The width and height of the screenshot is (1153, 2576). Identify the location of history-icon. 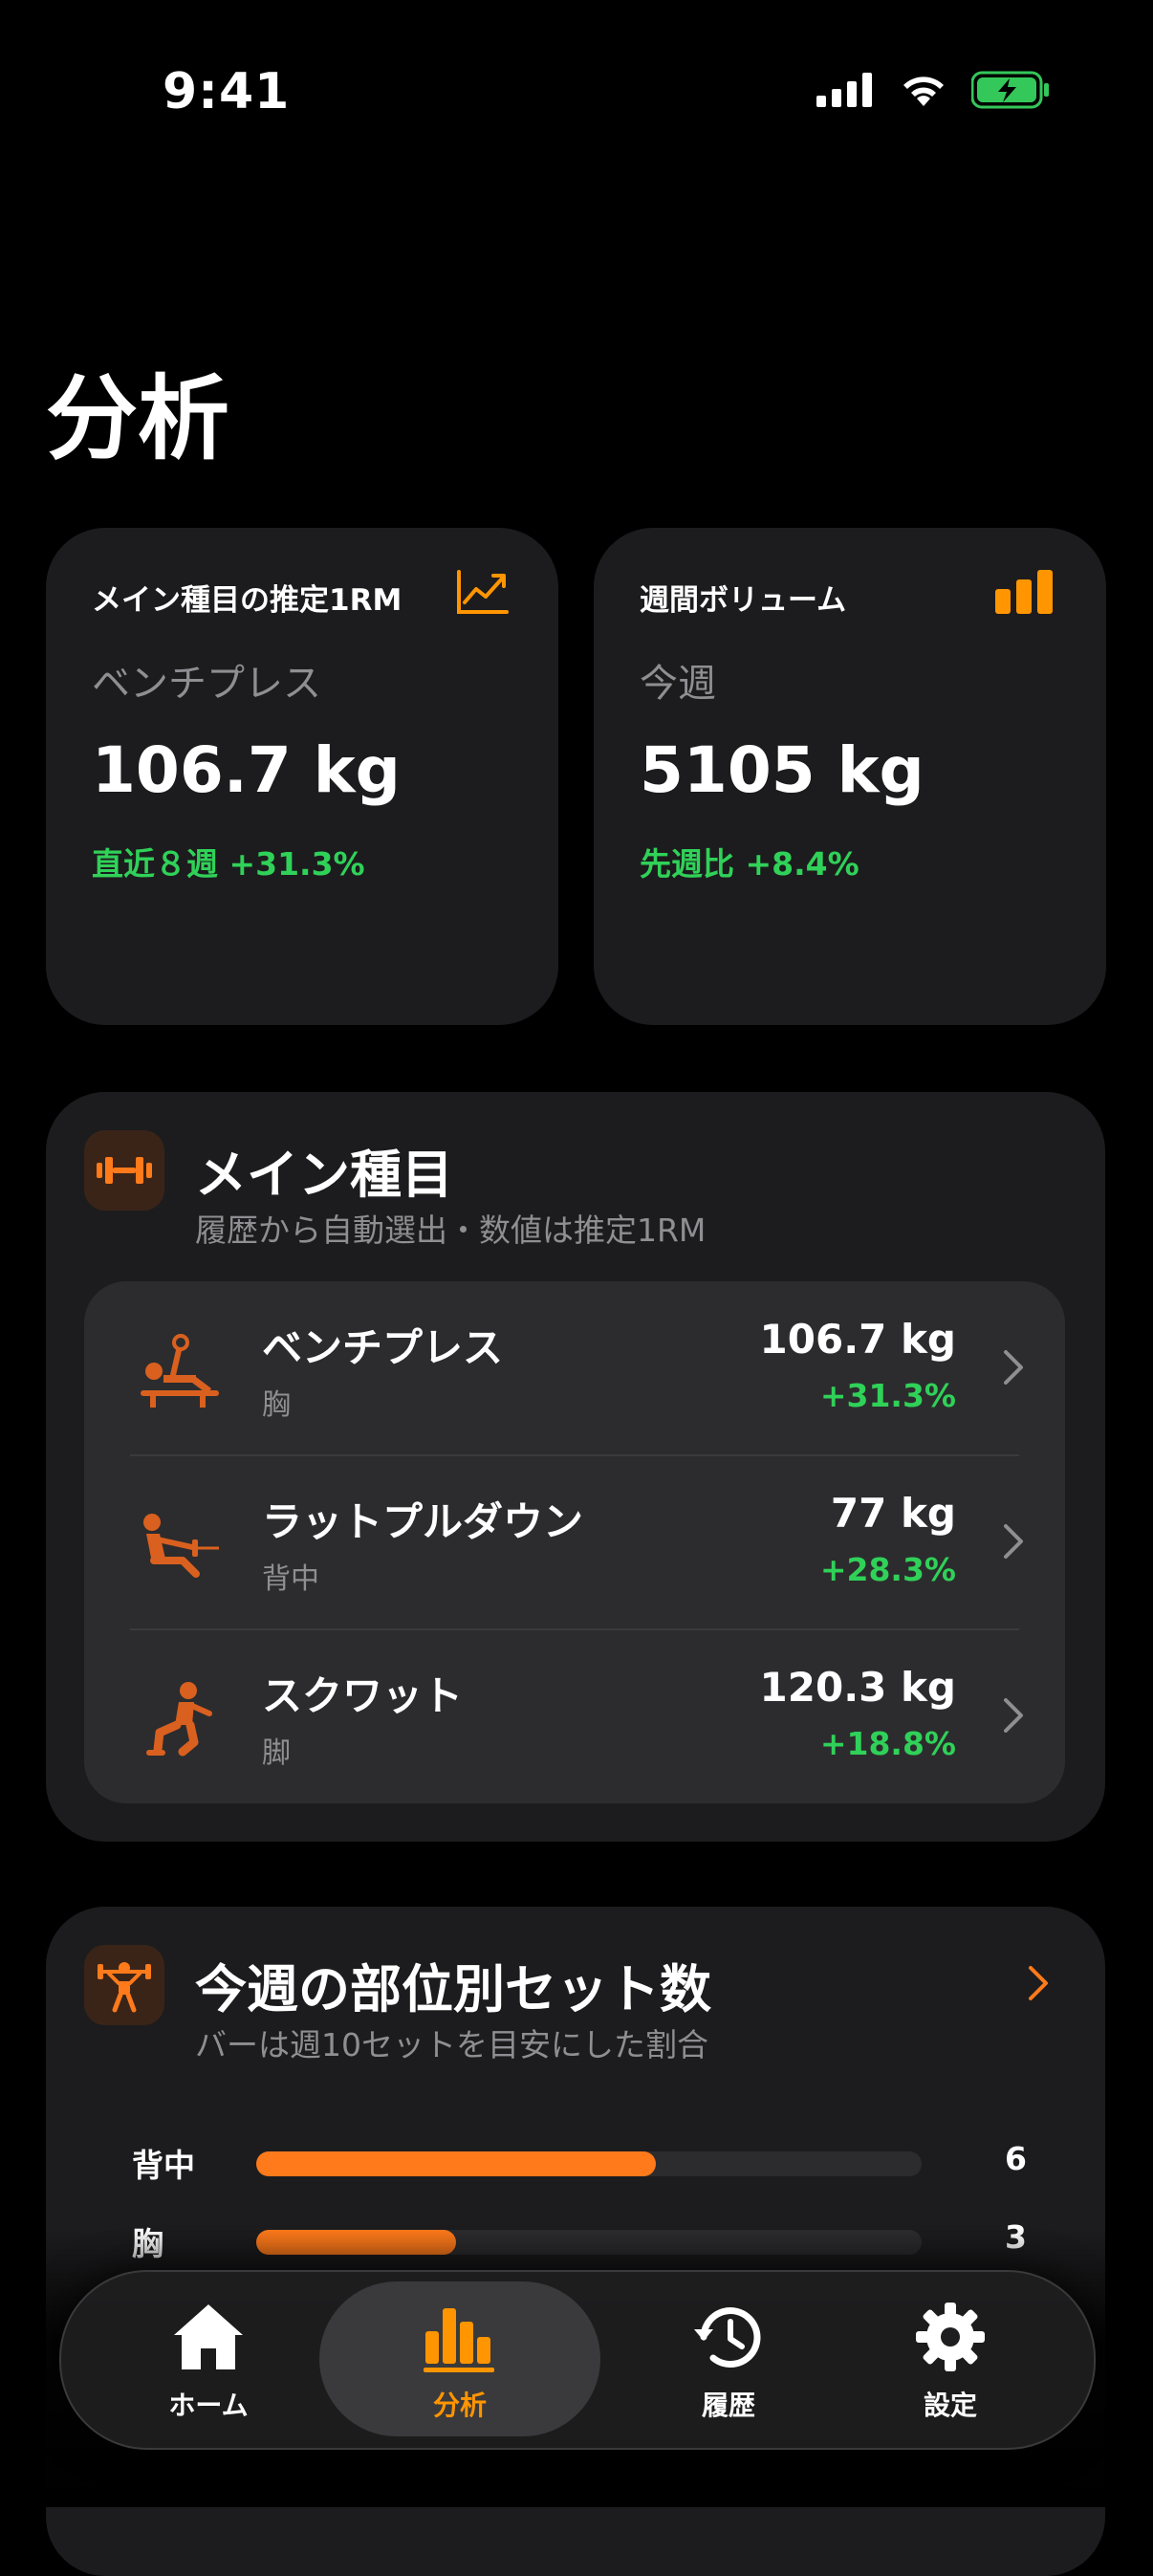
(727, 2337).